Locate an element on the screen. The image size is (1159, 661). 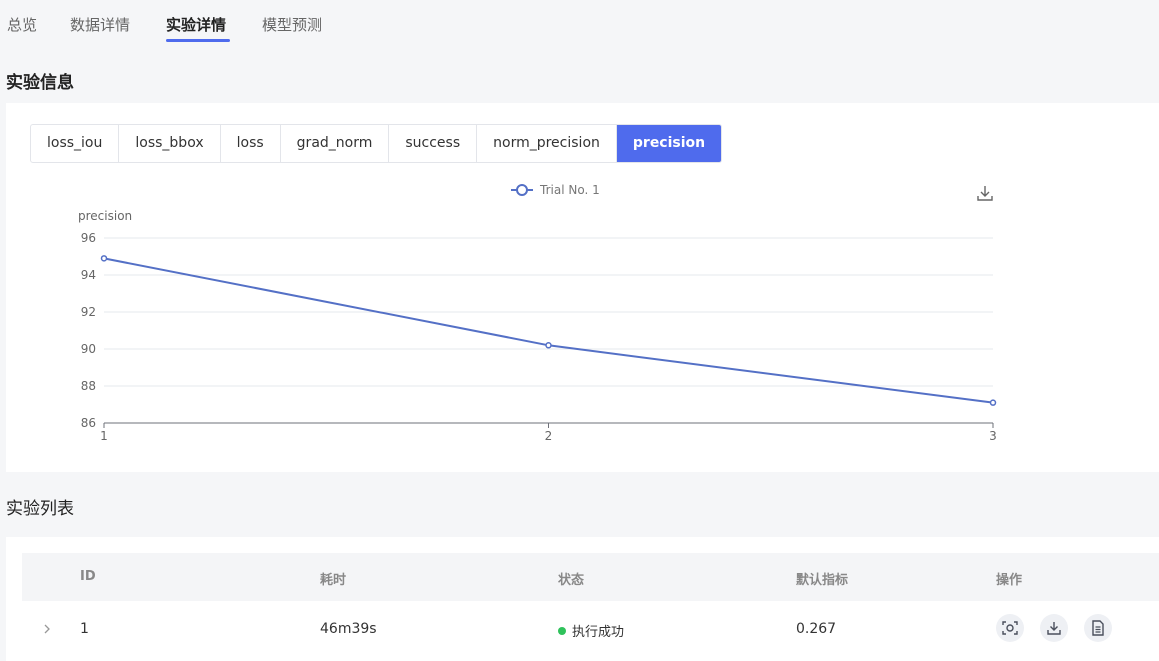
tab-model-prediction: 模型预测 is located at coordinates (292, 24).